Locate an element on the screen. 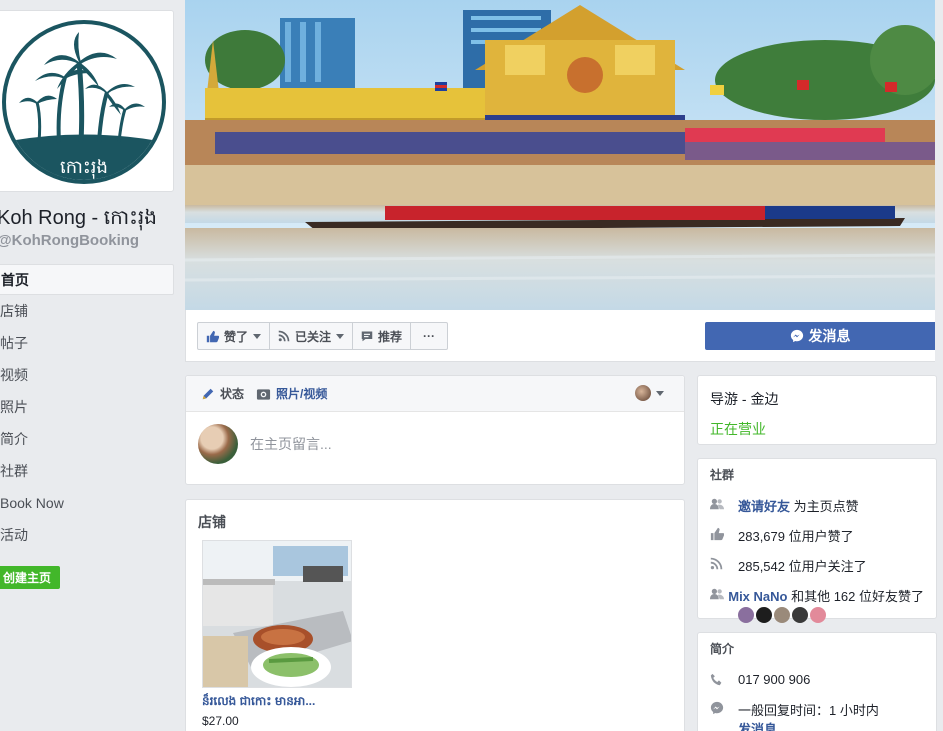  product-price: $27.00 is located at coordinates (220, 721).